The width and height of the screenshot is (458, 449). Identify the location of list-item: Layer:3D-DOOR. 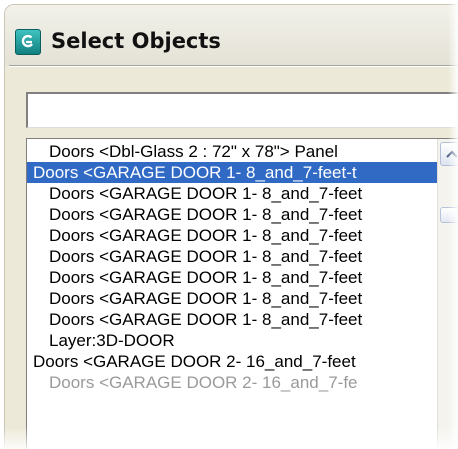
(242, 340).